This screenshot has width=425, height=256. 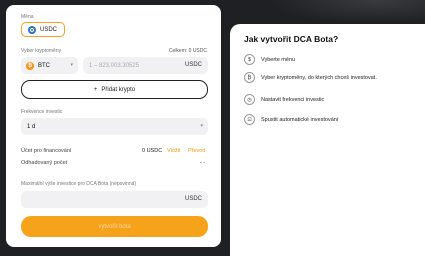 What do you see at coordinates (41, 51) in the screenshot?
I see `crypto-label: Vyber kryptoměny` at bounding box center [41, 51].